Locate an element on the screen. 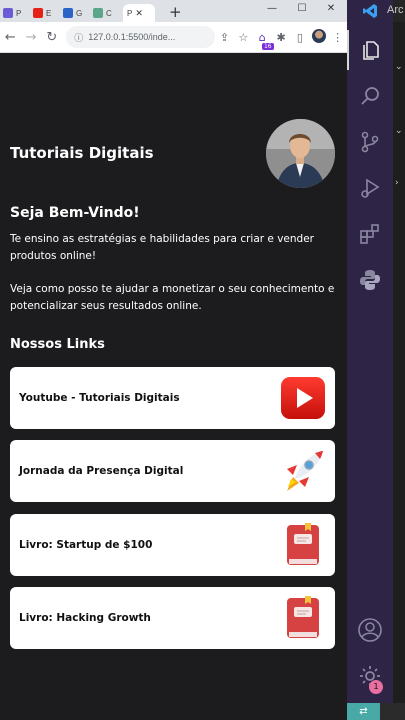 The width and height of the screenshot is (405, 720). link-label: Livro: Hacking Growth is located at coordinates (85, 618).